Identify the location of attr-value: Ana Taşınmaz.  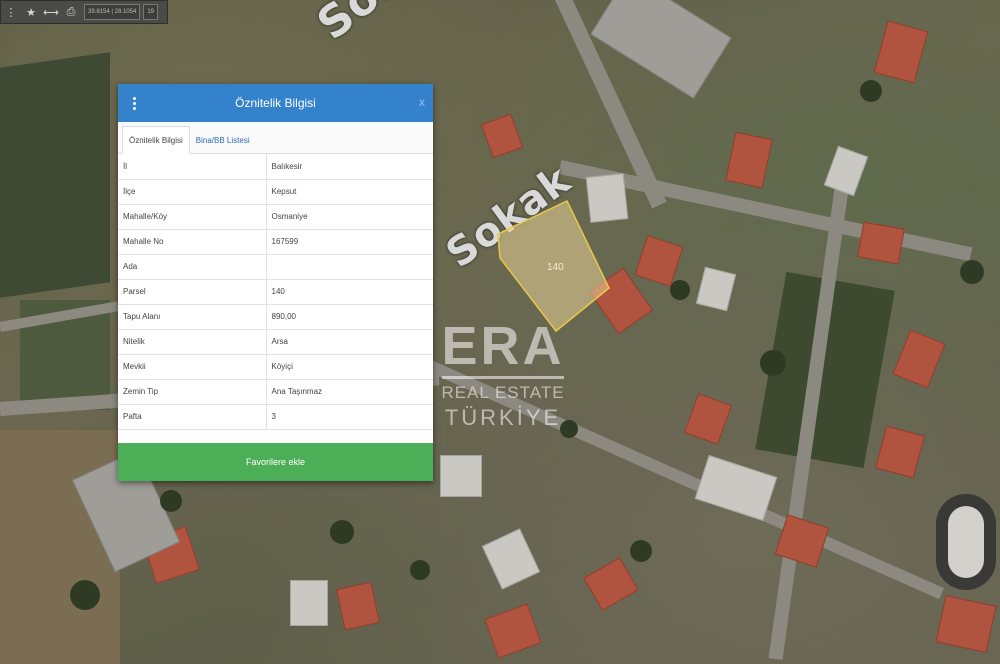
(349, 392).